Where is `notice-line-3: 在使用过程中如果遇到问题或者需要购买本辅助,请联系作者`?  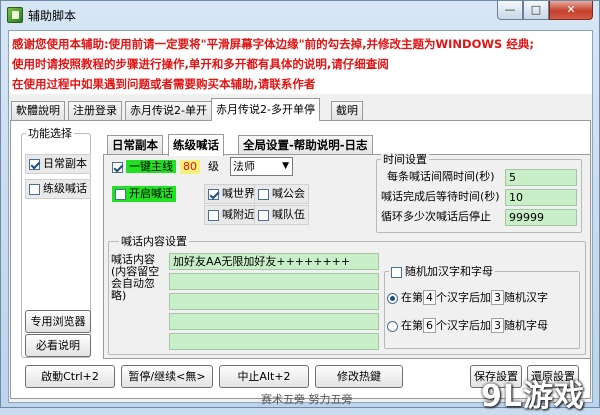
notice-line-3: 在使用过程中如果遇到问题或者需要购买本辅助,请联系作者 is located at coordinates (164, 84).